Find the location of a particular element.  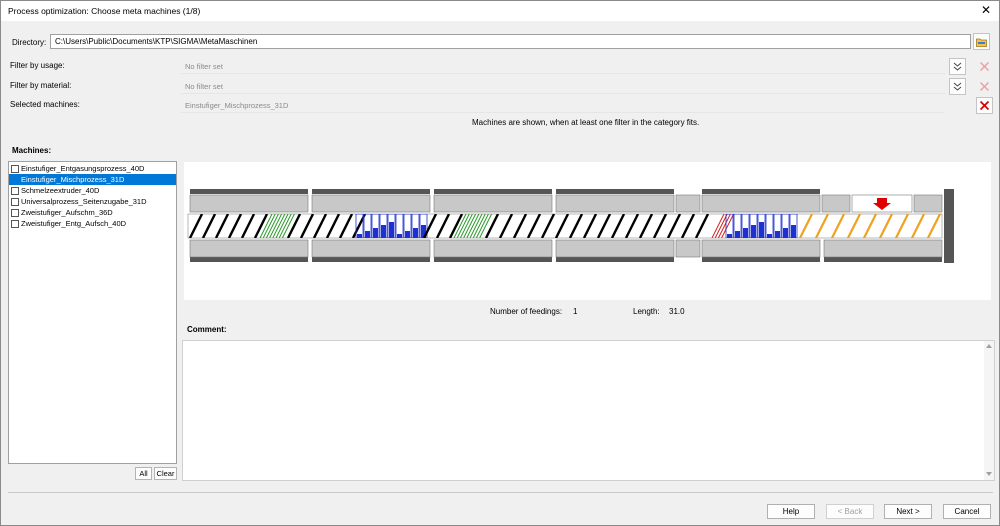

filter-usage-expand-button is located at coordinates (957, 66).